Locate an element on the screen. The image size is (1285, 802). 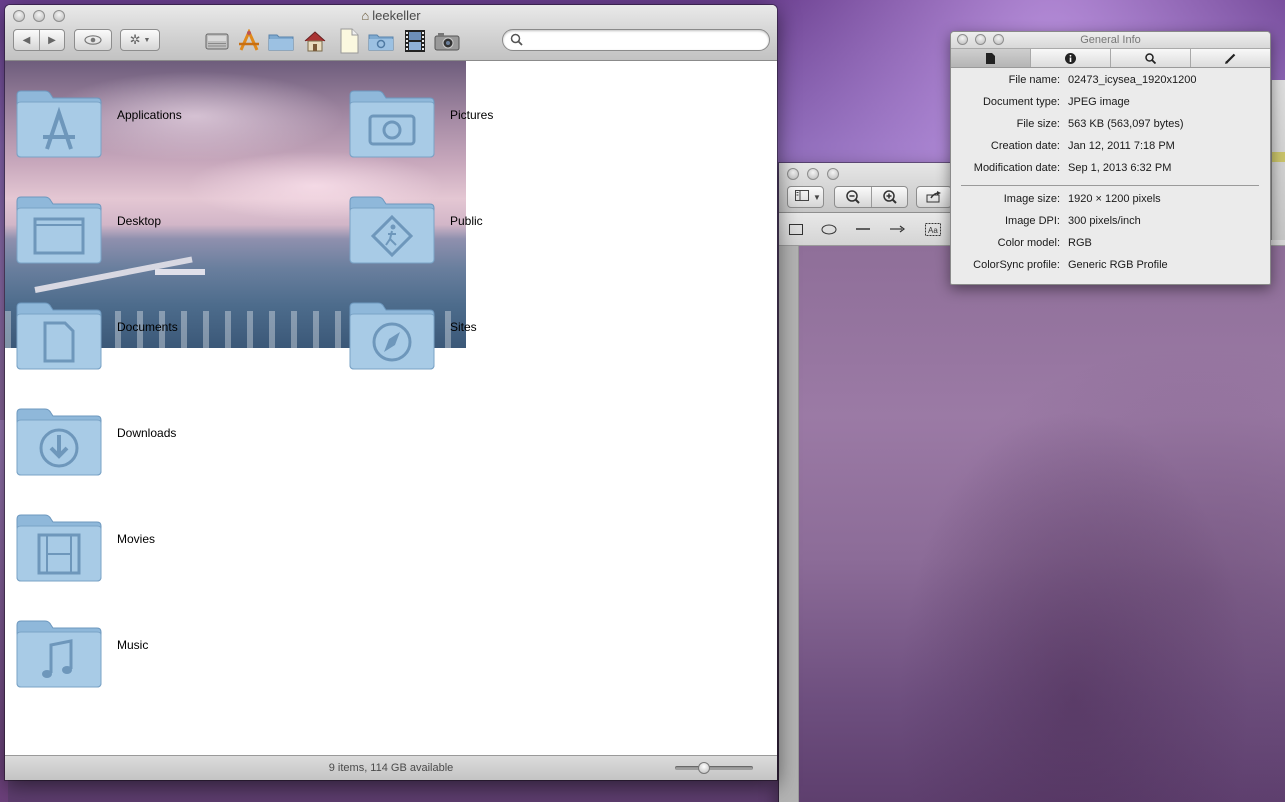
preview-window-controls is located at coordinates (813, 174).